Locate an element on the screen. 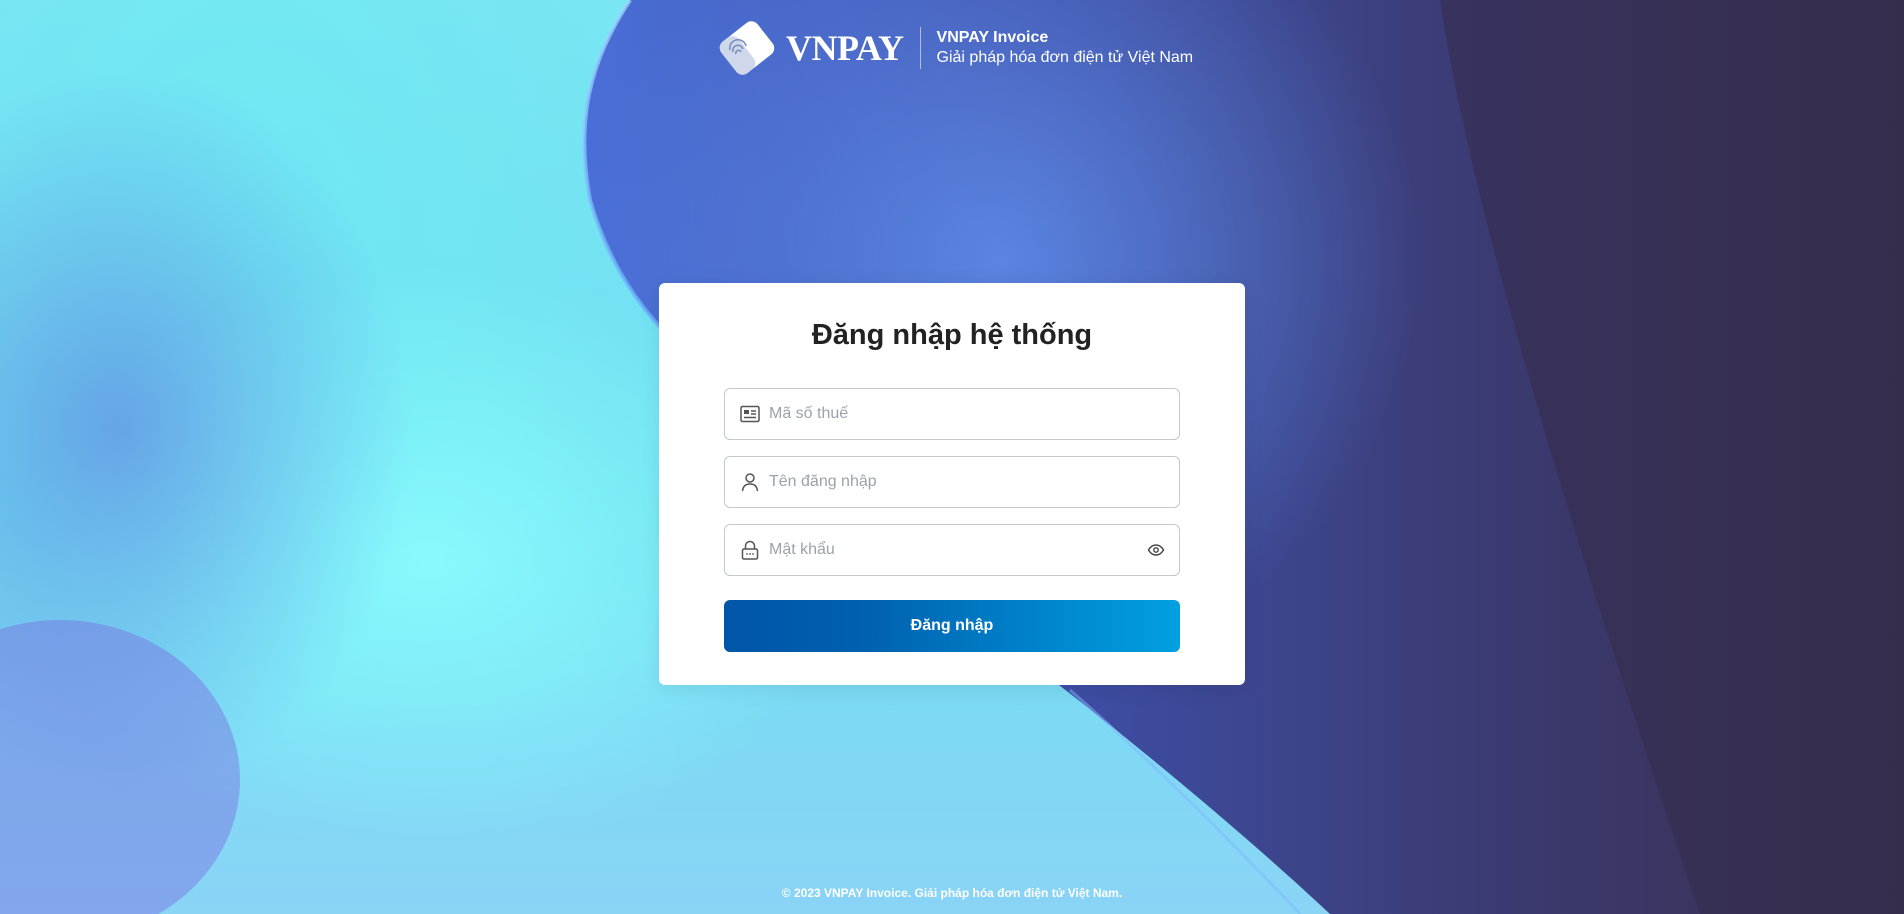  eye-icon is located at coordinates (1156, 550).